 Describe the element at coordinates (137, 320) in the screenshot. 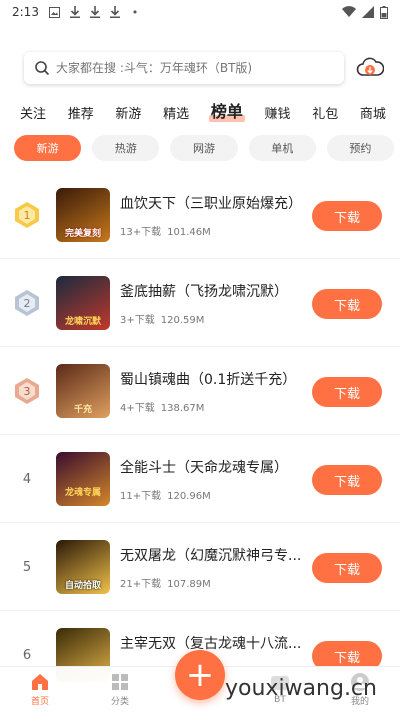

I see `download-count: 3+下载` at that location.